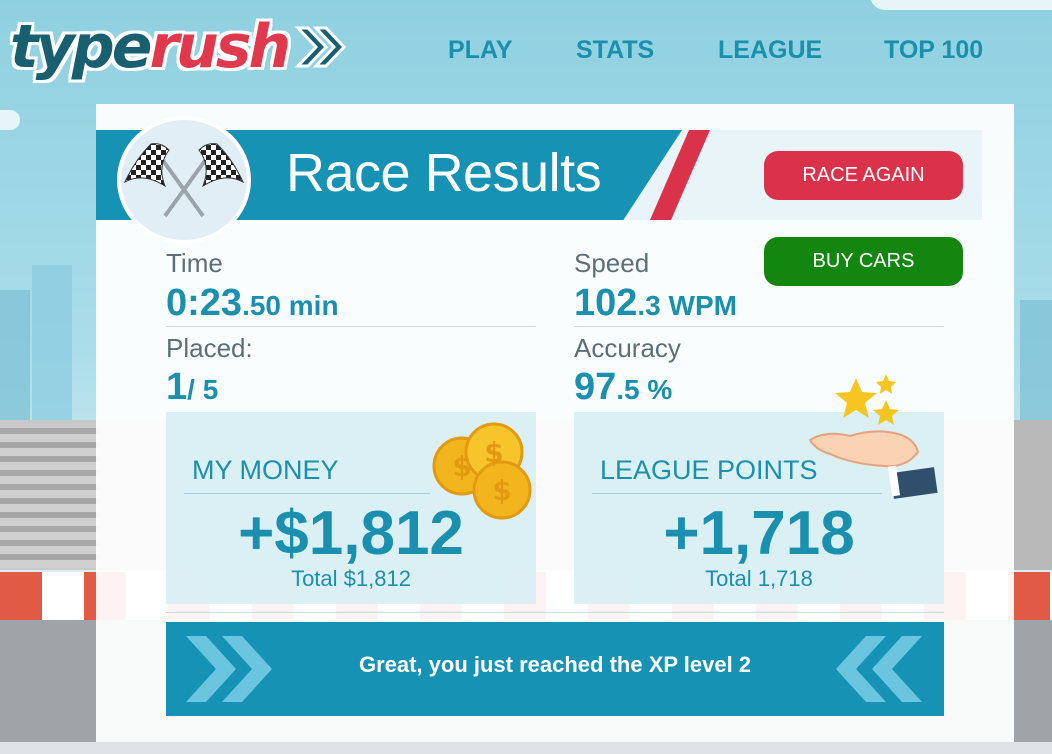 The height and width of the screenshot is (754, 1052). What do you see at coordinates (480, 50) in the screenshot?
I see `nav-play: PLAY` at bounding box center [480, 50].